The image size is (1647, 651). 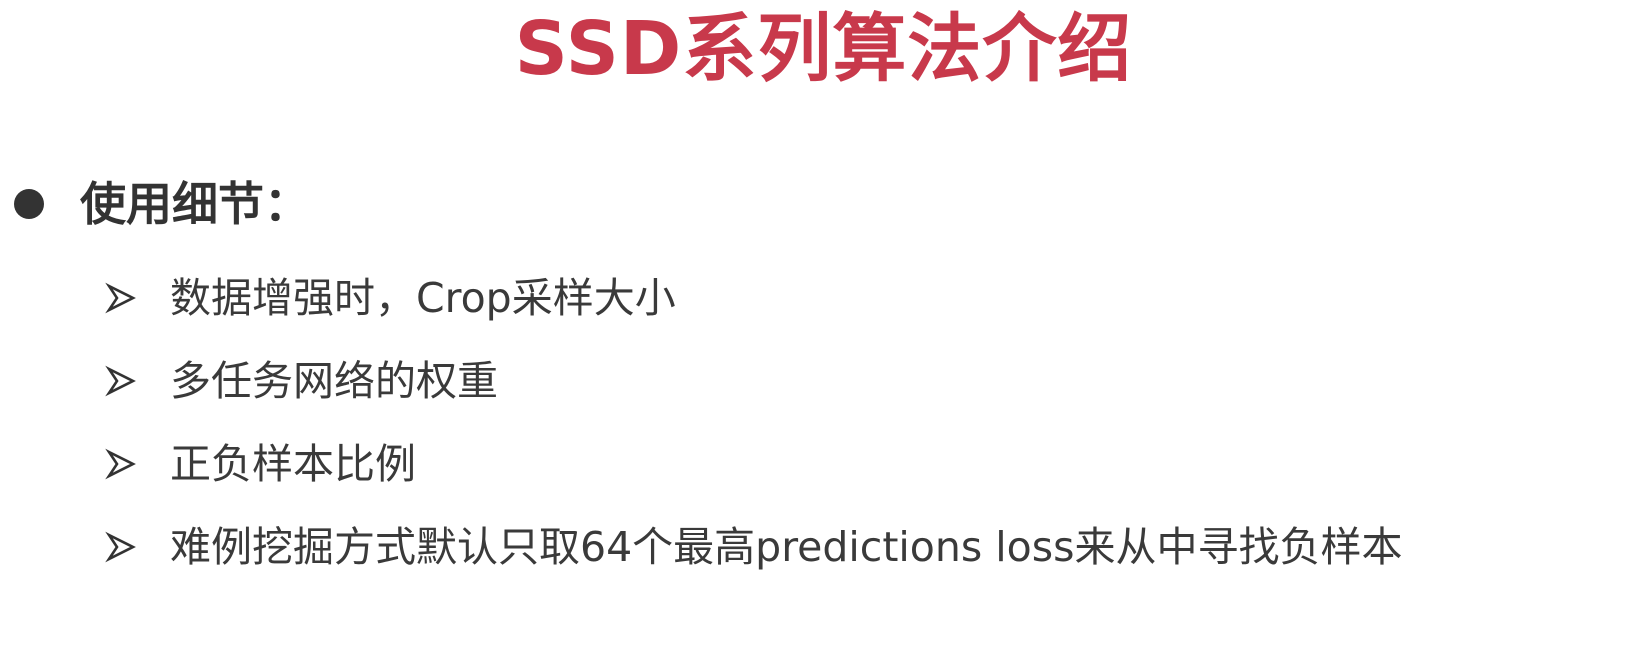 I want to click on list-item: 多任务网络的权重, so click(x=753, y=380).